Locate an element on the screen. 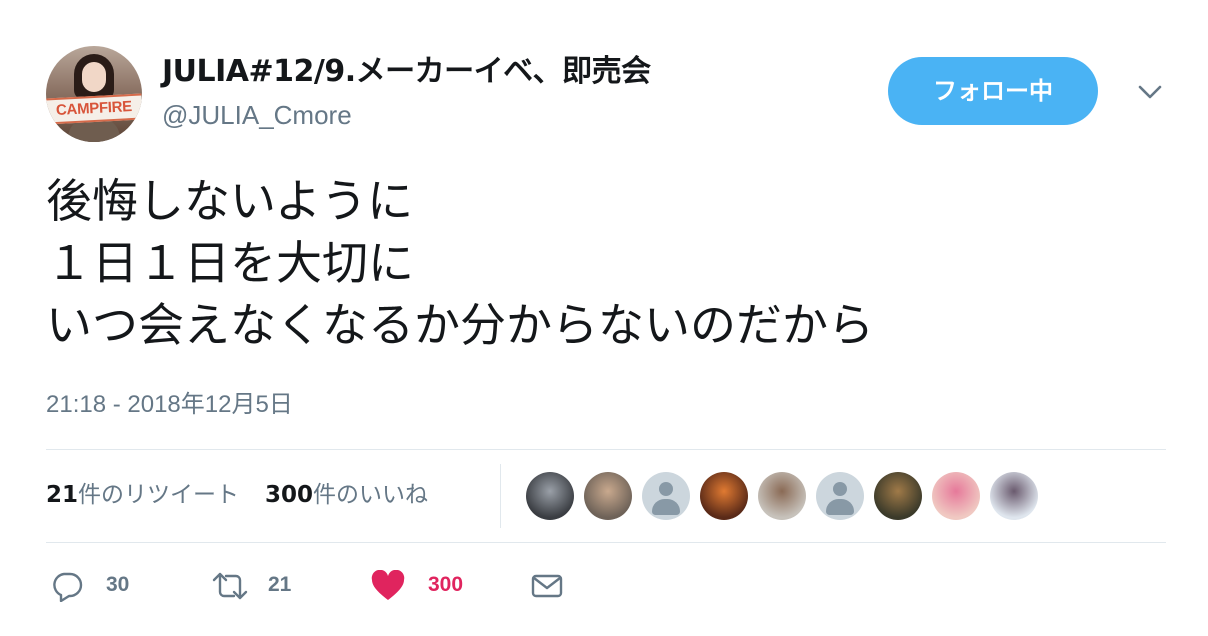 The height and width of the screenshot is (636, 1208). user-handle: @JULIA_Cmore is located at coordinates (257, 115).